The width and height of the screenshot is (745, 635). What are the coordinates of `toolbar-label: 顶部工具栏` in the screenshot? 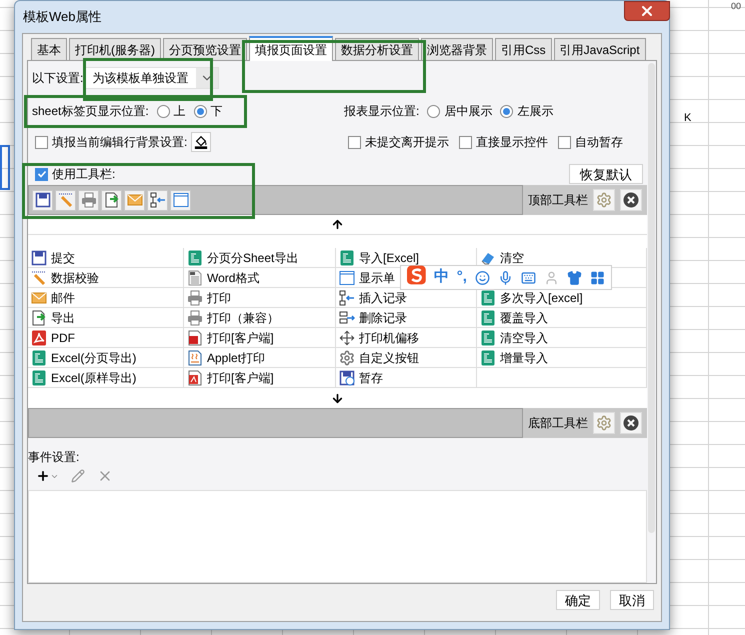 It's located at (558, 200).